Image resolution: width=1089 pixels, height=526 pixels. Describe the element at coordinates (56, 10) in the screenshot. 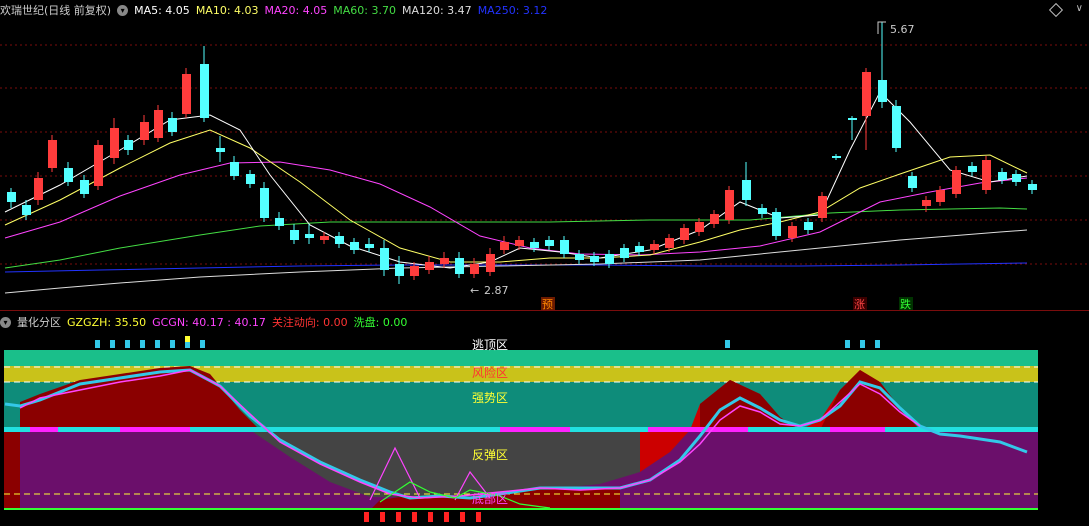

I see `stock-title: 欢瑞世纪(日线 前复权)` at that location.